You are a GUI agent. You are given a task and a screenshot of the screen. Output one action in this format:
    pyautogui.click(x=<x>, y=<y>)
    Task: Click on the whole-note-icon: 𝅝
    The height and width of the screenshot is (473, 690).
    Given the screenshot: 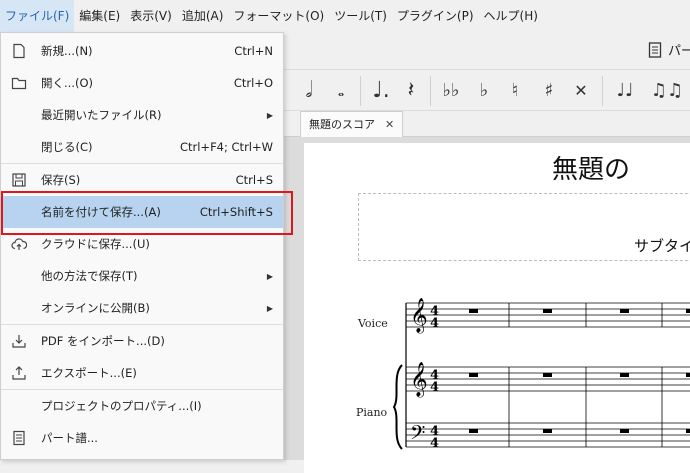 What is the action you would take?
    pyautogui.click(x=341, y=91)
    